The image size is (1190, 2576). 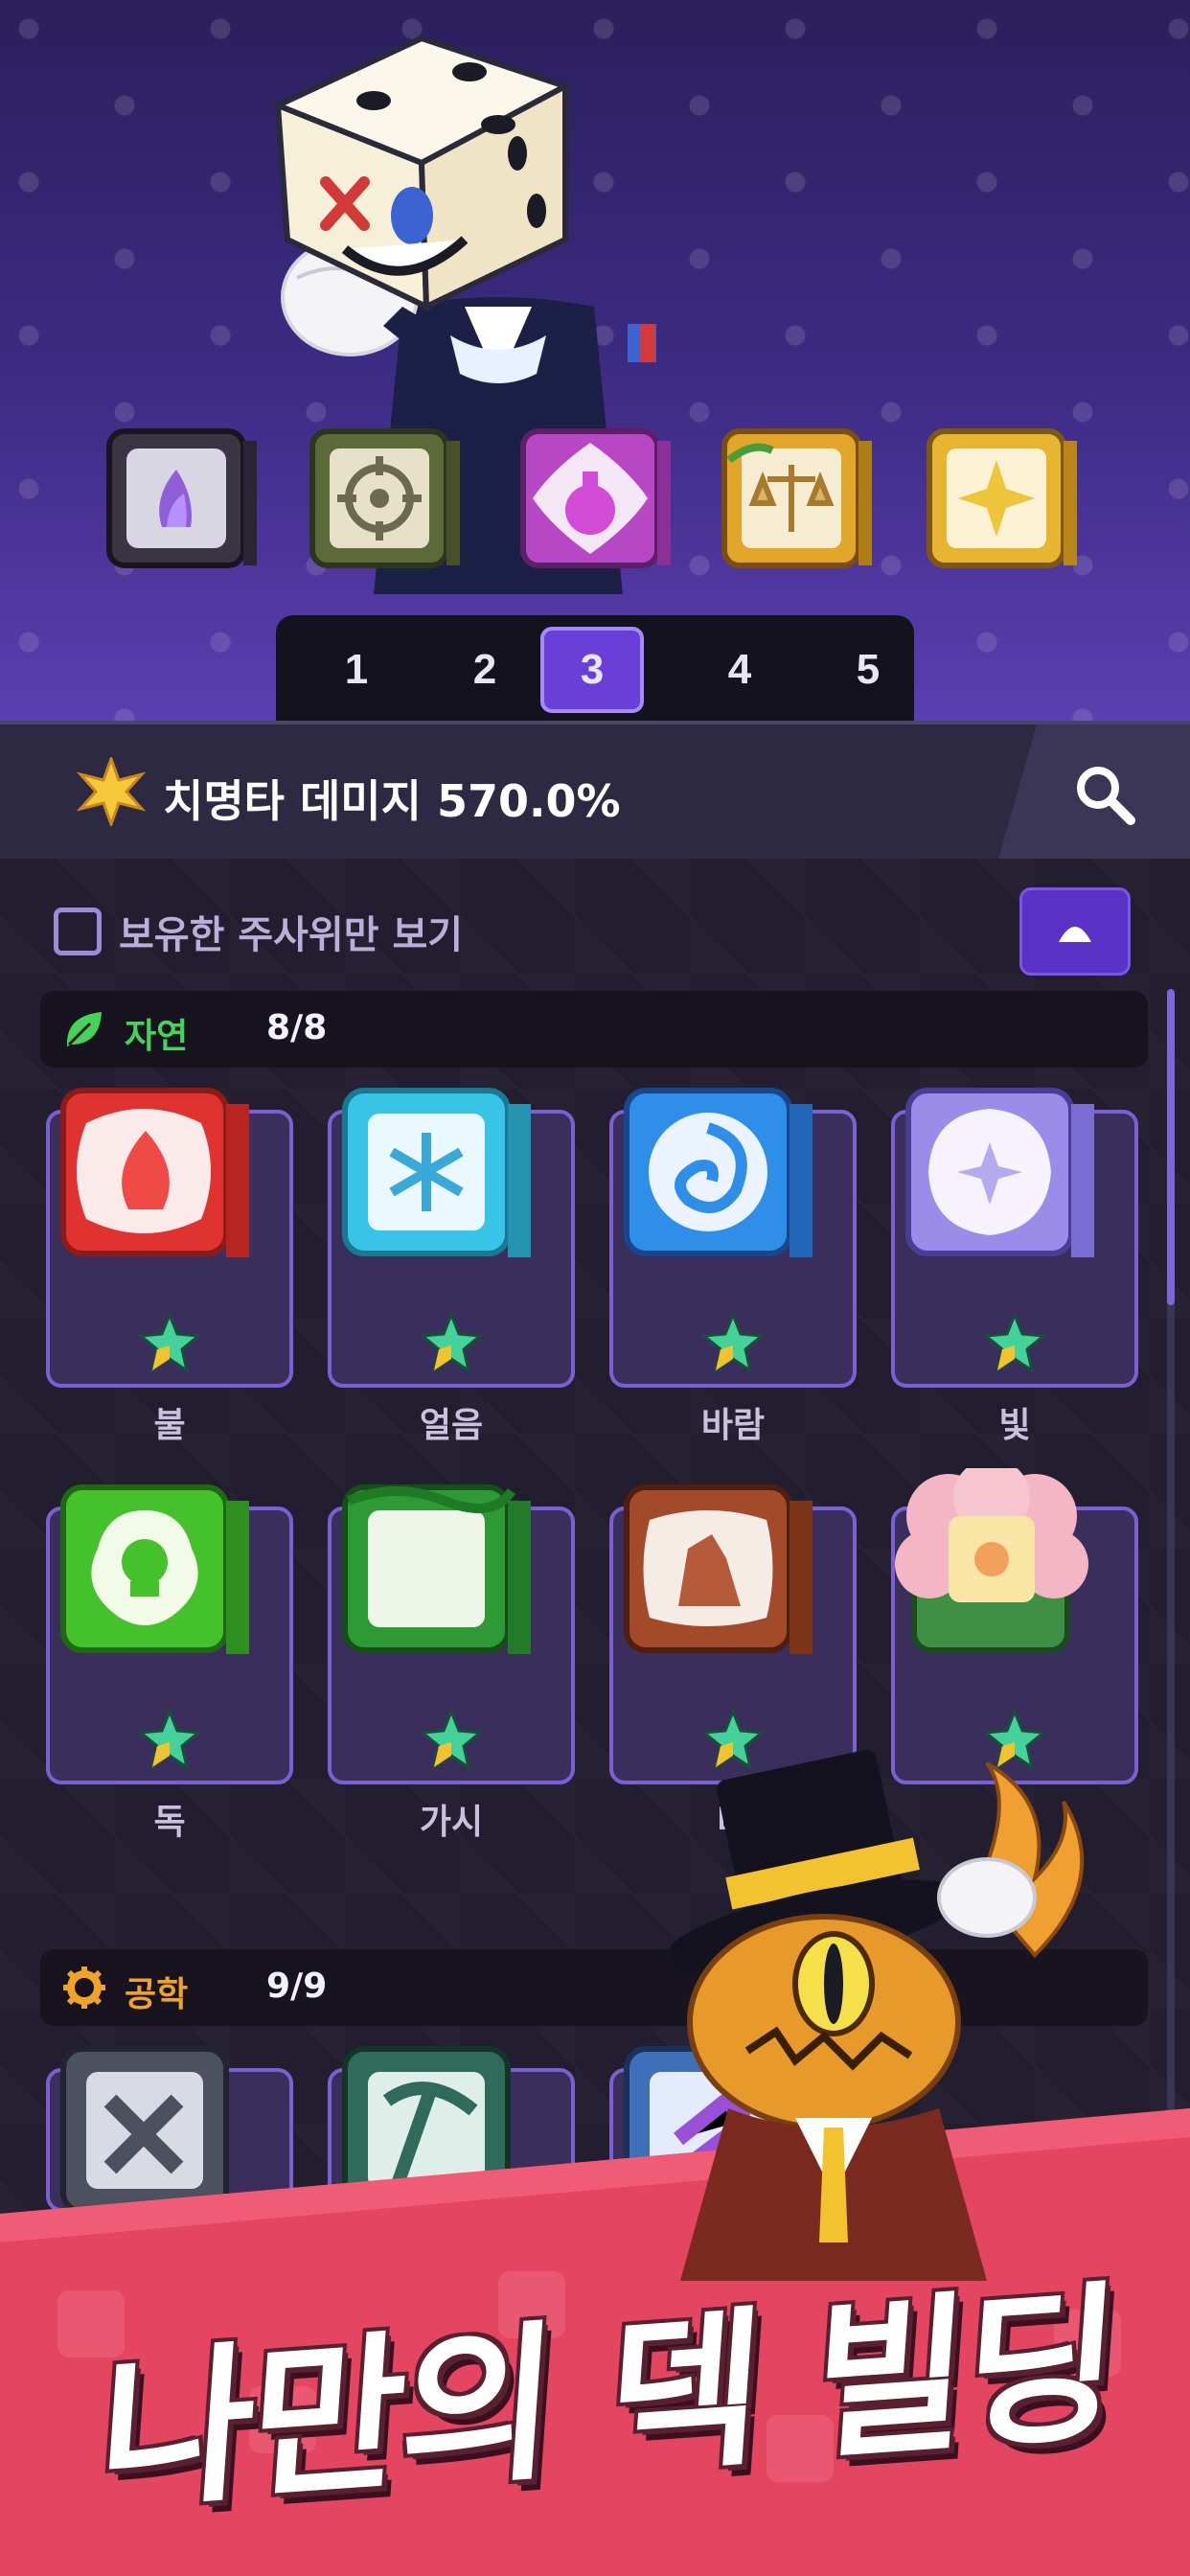 I want to click on deck-slot-tabs: 1 2 3 4 5, so click(x=595, y=668).